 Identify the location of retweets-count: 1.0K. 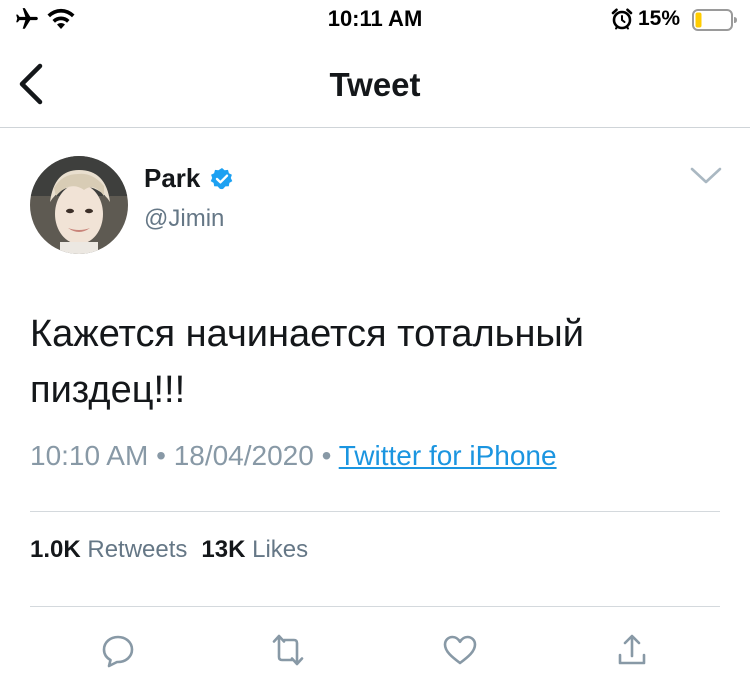
(55, 549).